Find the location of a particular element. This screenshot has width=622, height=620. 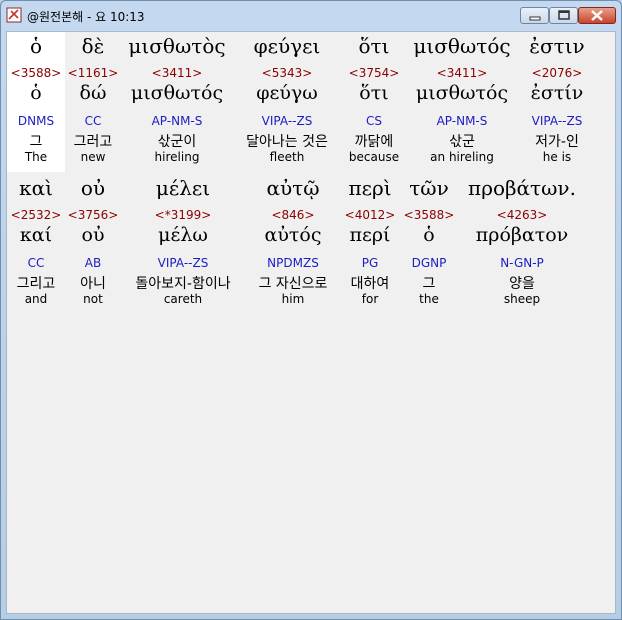

english-gloss: sheep is located at coordinates (522, 299).